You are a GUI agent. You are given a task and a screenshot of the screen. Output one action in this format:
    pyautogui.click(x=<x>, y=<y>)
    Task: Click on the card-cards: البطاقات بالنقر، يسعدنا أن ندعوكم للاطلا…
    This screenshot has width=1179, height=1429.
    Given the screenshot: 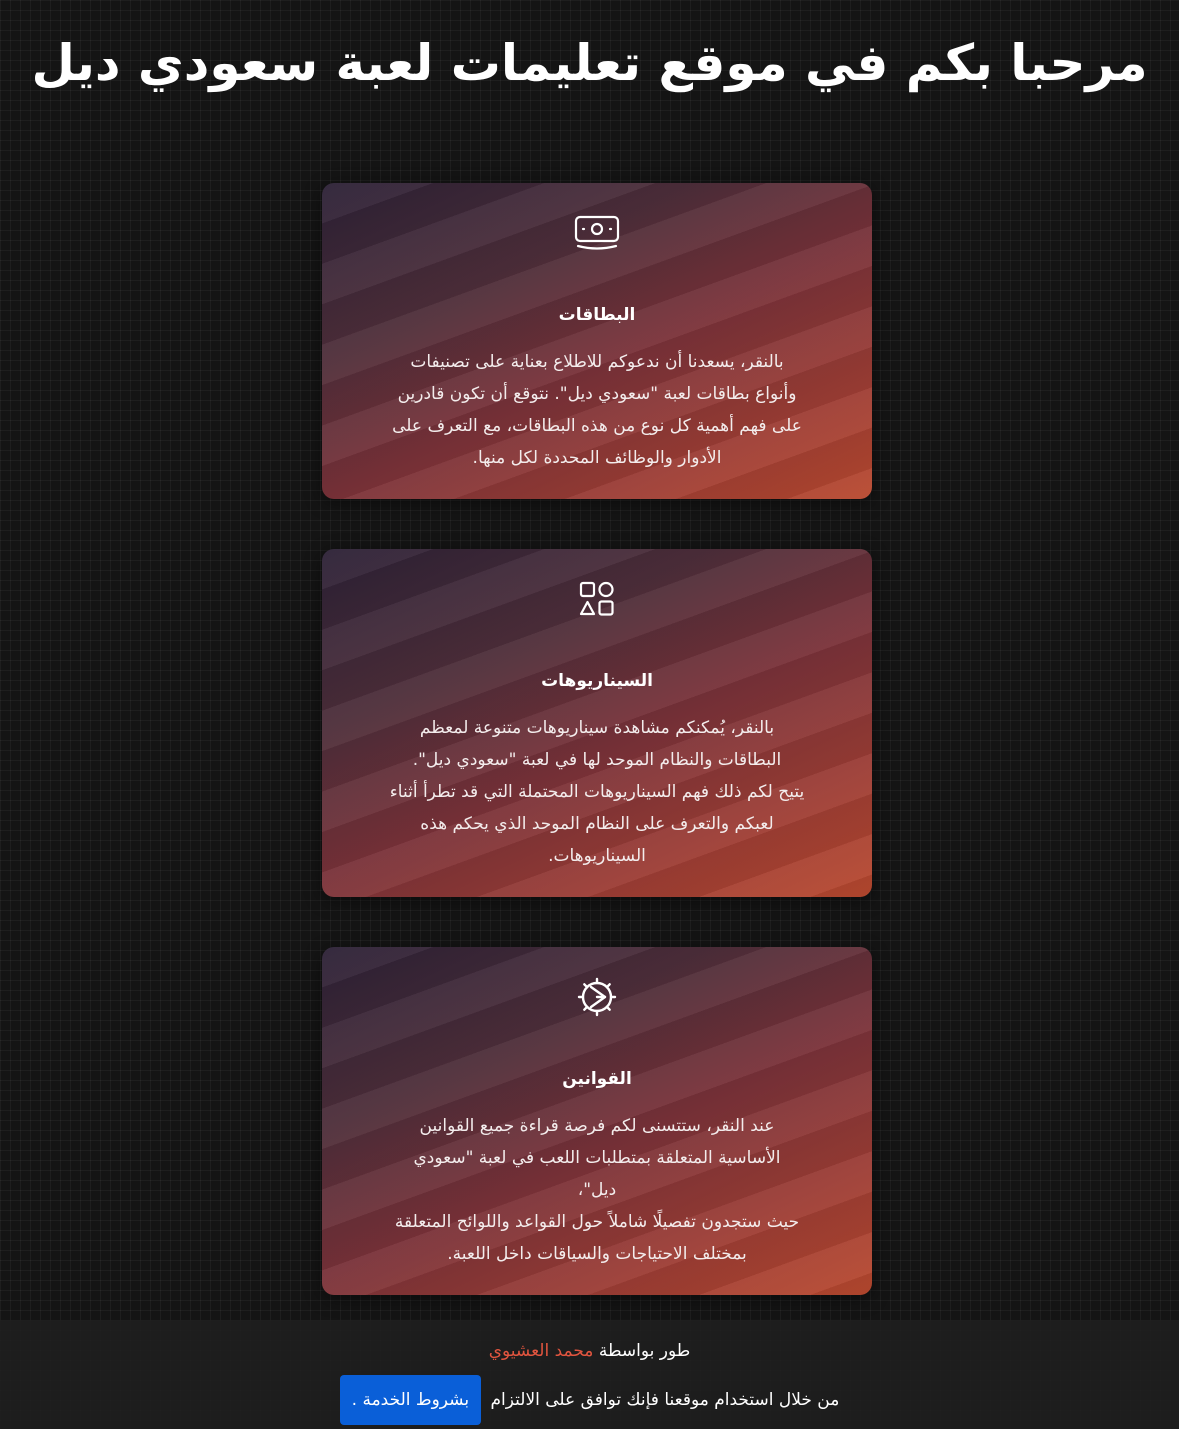 What is the action you would take?
    pyautogui.click(x=597, y=341)
    